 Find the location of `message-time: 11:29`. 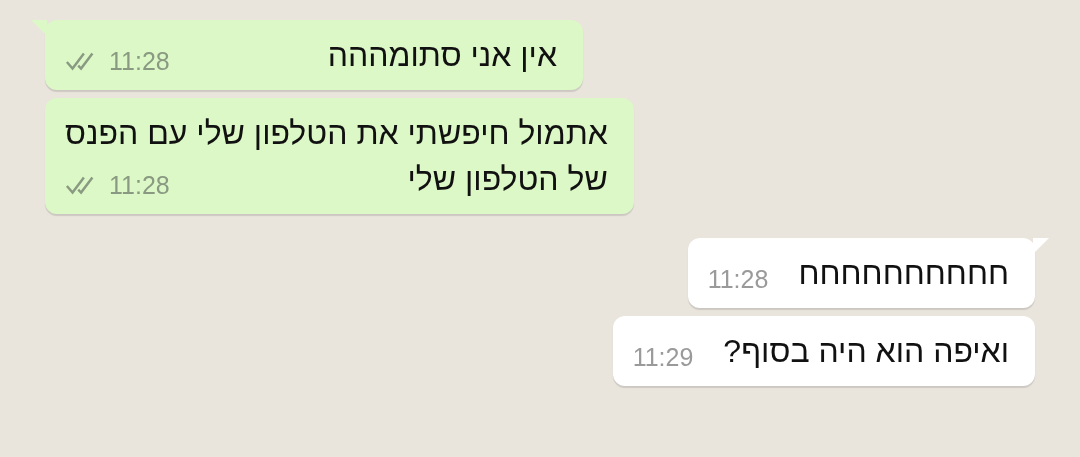

message-time: 11:29 is located at coordinates (663, 357).